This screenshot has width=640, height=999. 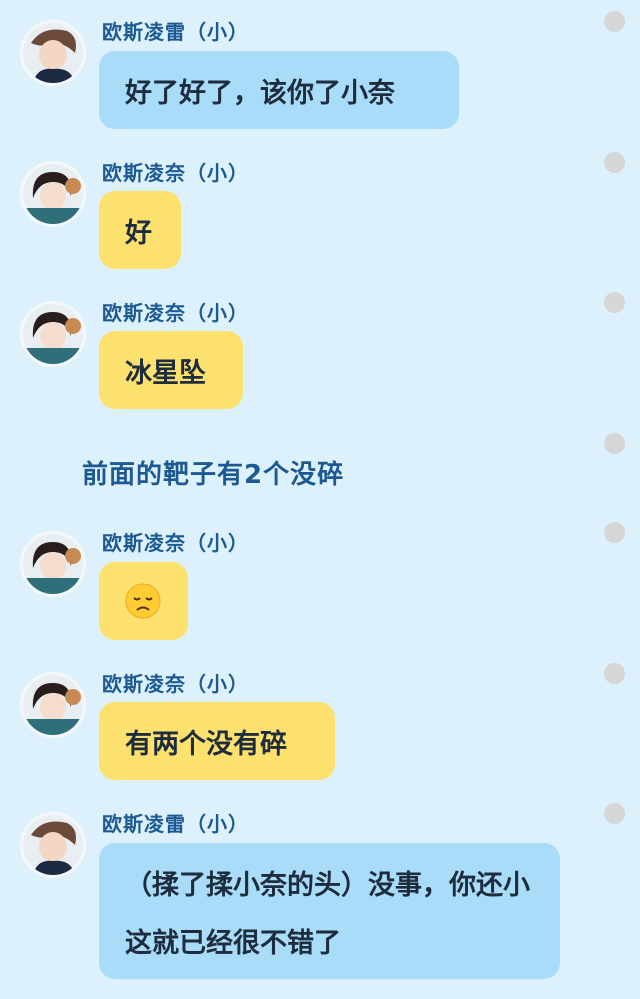 I want to click on narration-text: 前面的靶子有2个没碎, so click(x=213, y=475).